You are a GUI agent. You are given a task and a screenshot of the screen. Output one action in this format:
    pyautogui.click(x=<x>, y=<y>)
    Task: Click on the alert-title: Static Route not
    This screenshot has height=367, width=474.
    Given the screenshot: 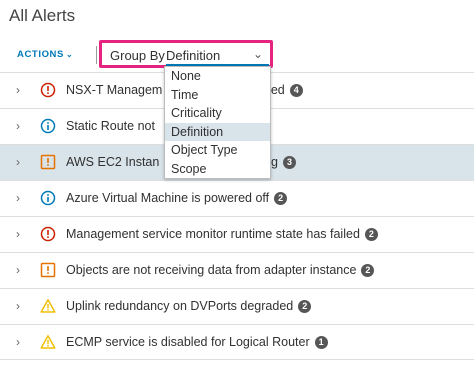 What is the action you would take?
    pyautogui.click(x=110, y=126)
    